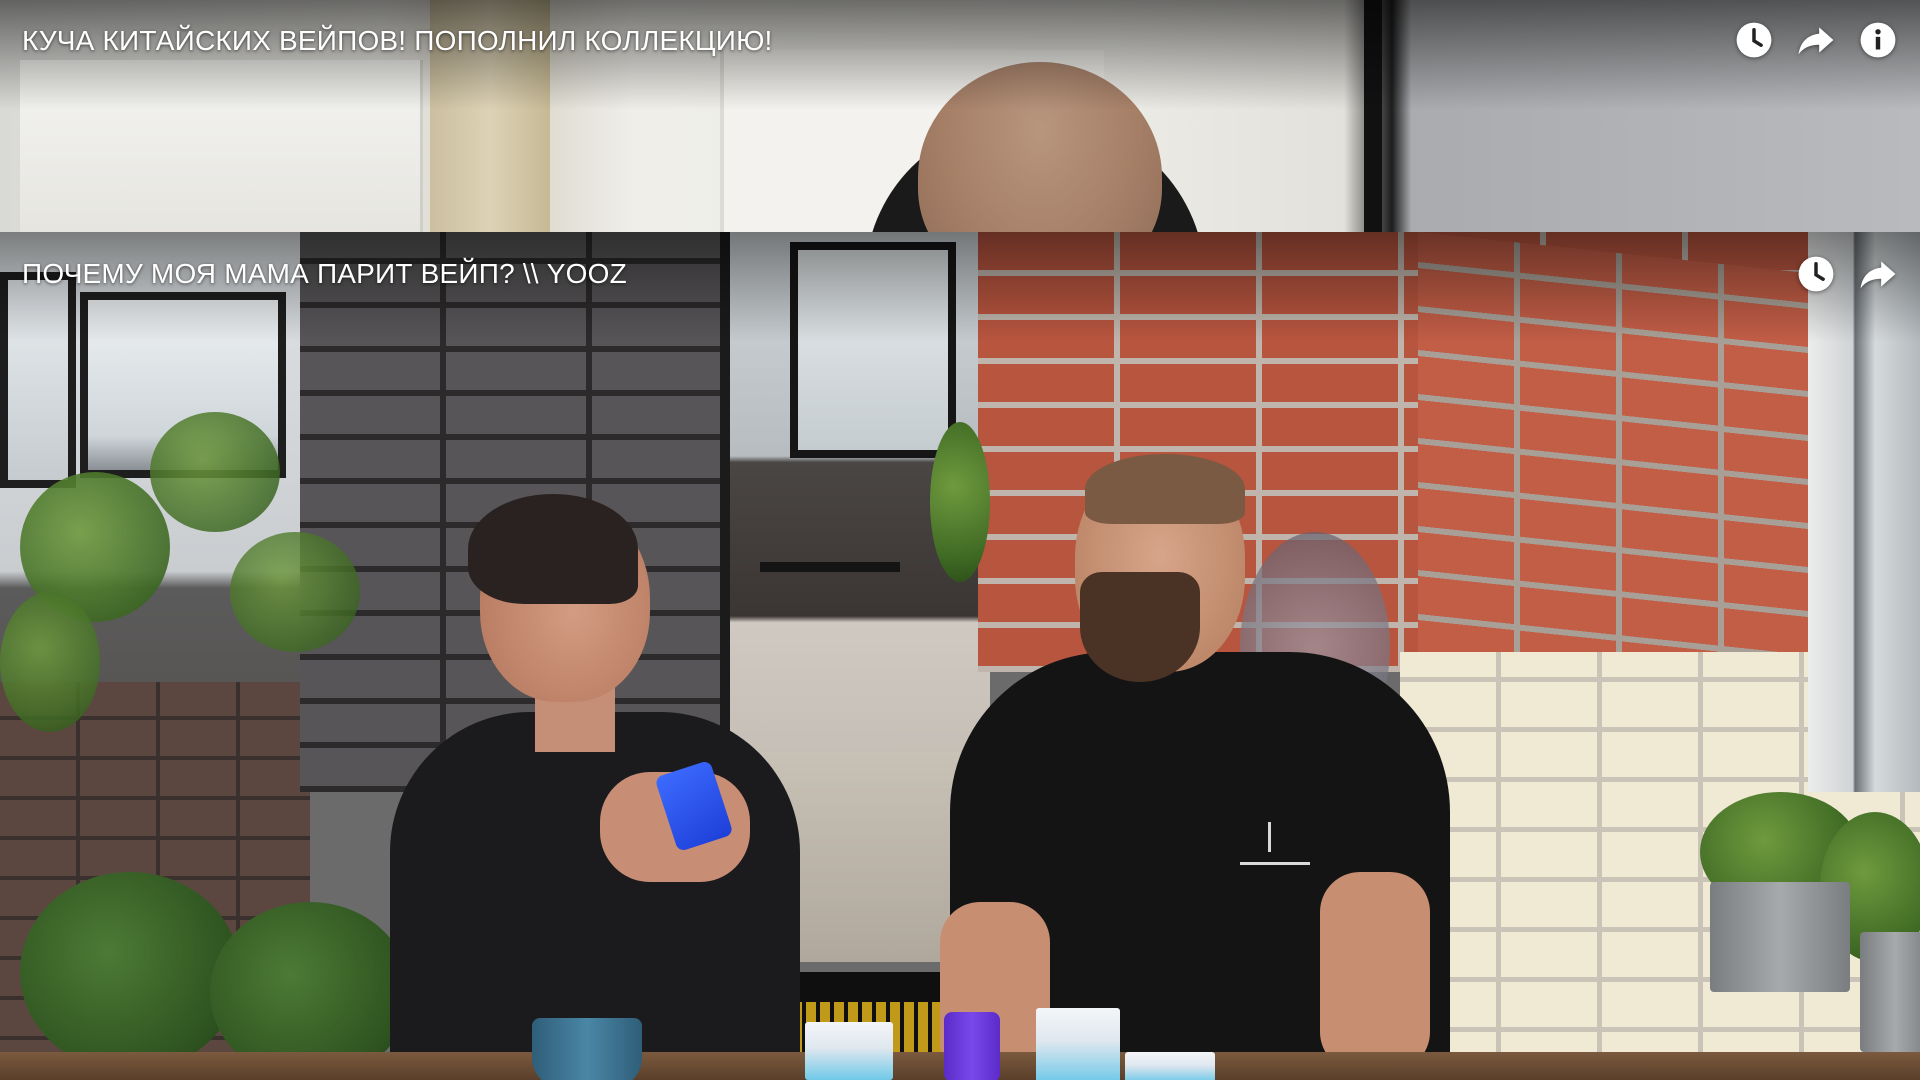 This screenshot has height=1080, width=1920. What do you see at coordinates (830, 567) in the screenshot?
I see `background-table` at bounding box center [830, 567].